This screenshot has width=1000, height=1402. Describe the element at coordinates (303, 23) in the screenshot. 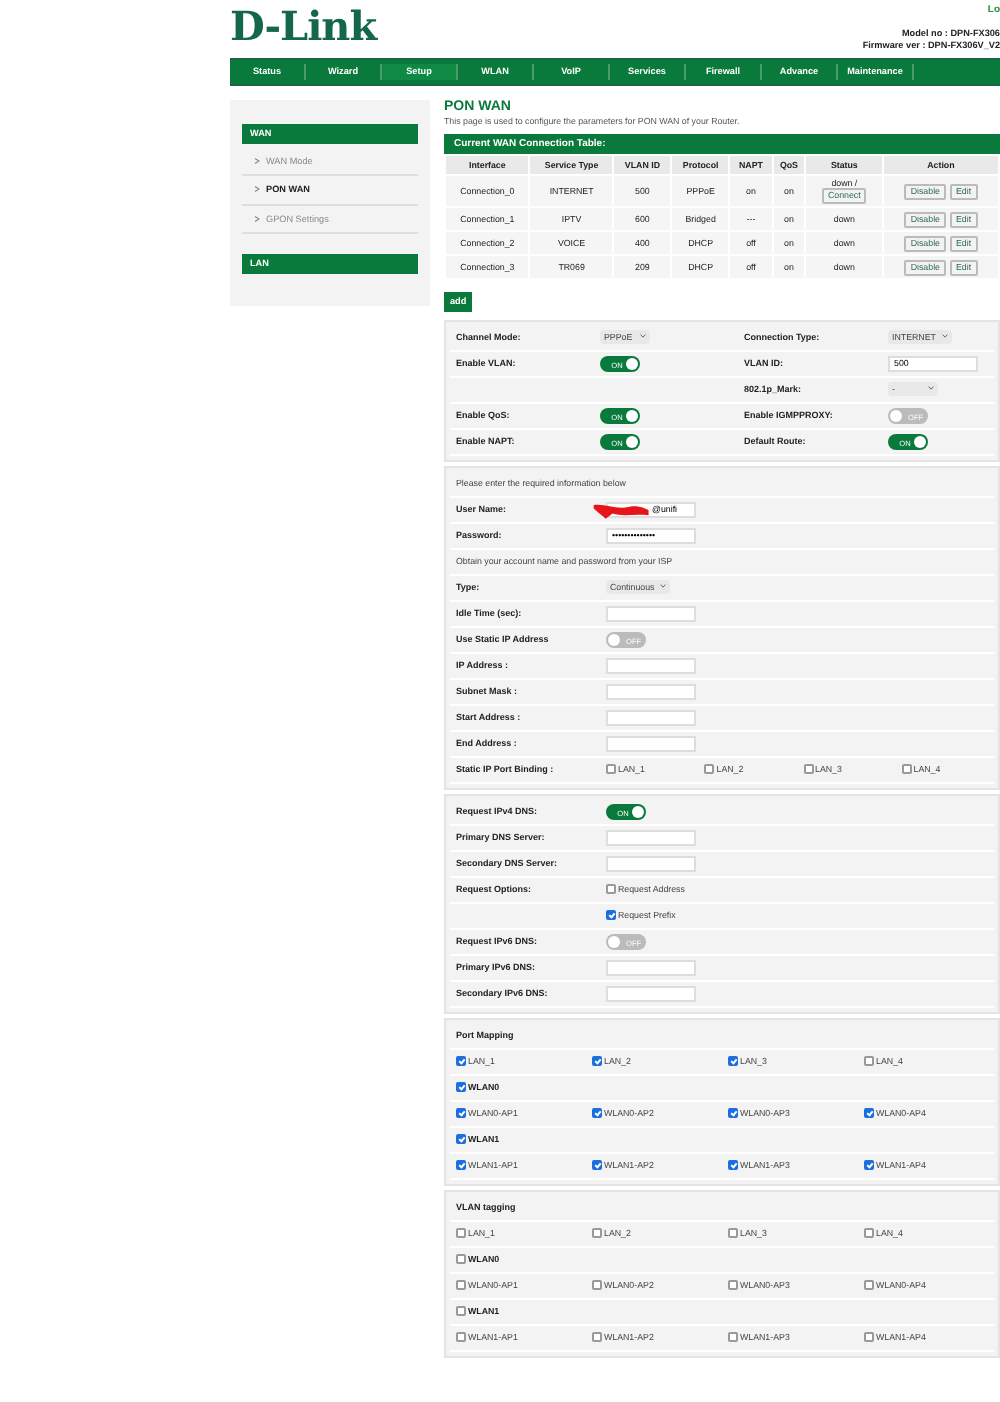

I see `logo: D-Link` at that location.